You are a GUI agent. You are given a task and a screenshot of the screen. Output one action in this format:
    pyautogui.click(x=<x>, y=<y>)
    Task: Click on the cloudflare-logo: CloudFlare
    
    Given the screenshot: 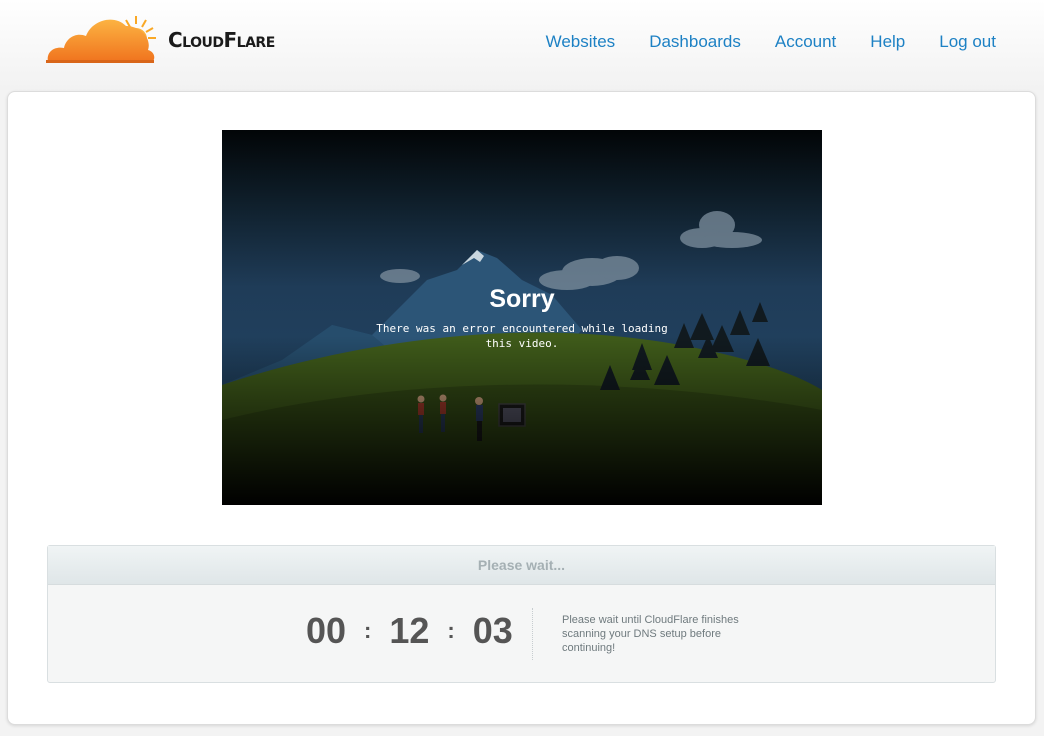 What is the action you would take?
    pyautogui.click(x=199, y=39)
    